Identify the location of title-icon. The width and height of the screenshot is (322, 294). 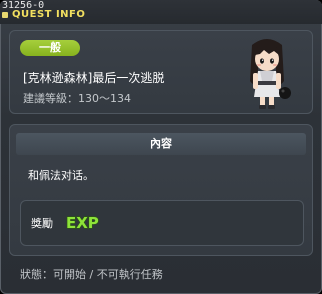
(5, 15).